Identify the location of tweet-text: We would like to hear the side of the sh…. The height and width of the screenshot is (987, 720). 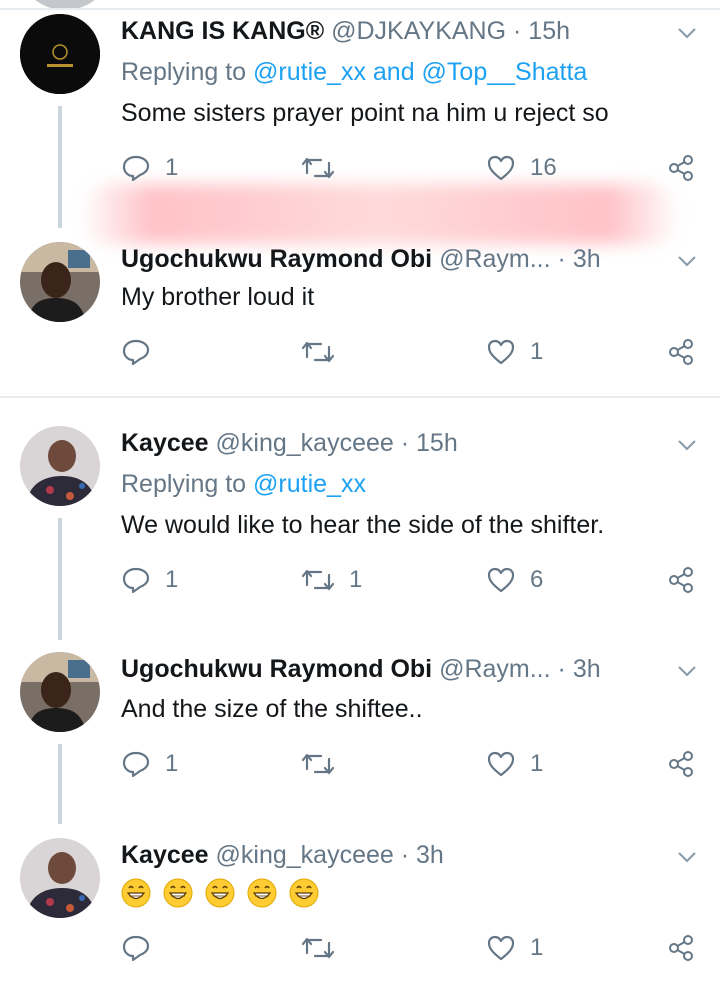
(363, 525).